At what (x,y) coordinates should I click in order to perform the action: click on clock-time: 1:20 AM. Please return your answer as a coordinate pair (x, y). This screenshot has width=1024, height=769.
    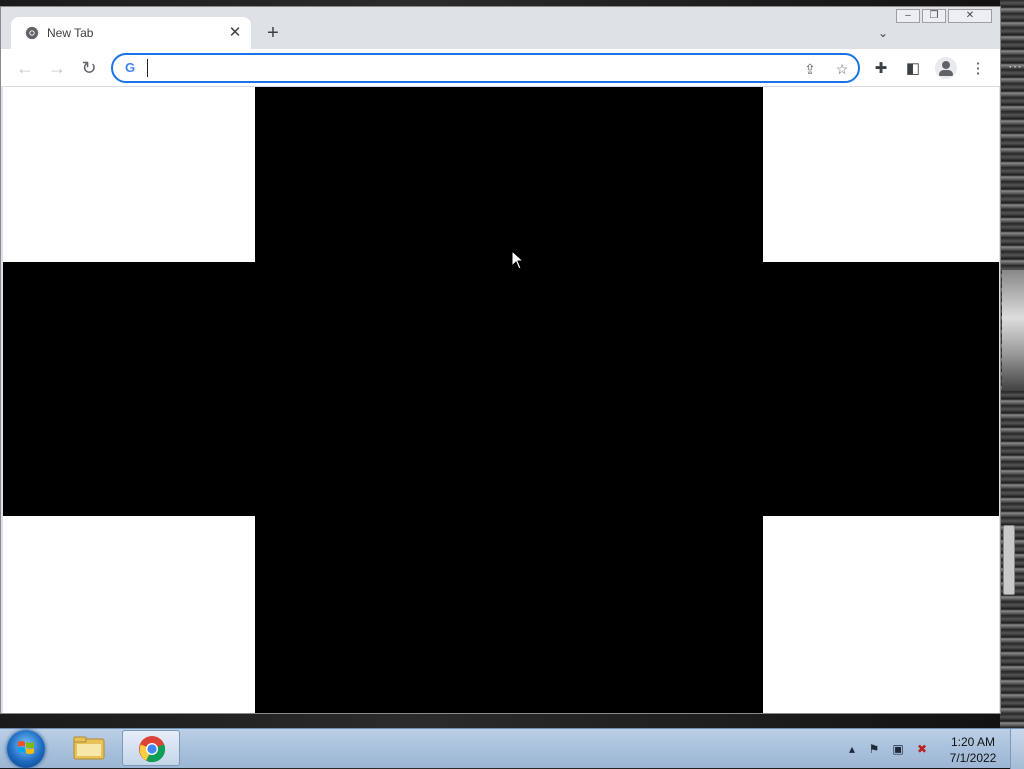
    Looking at the image, I should click on (973, 742).